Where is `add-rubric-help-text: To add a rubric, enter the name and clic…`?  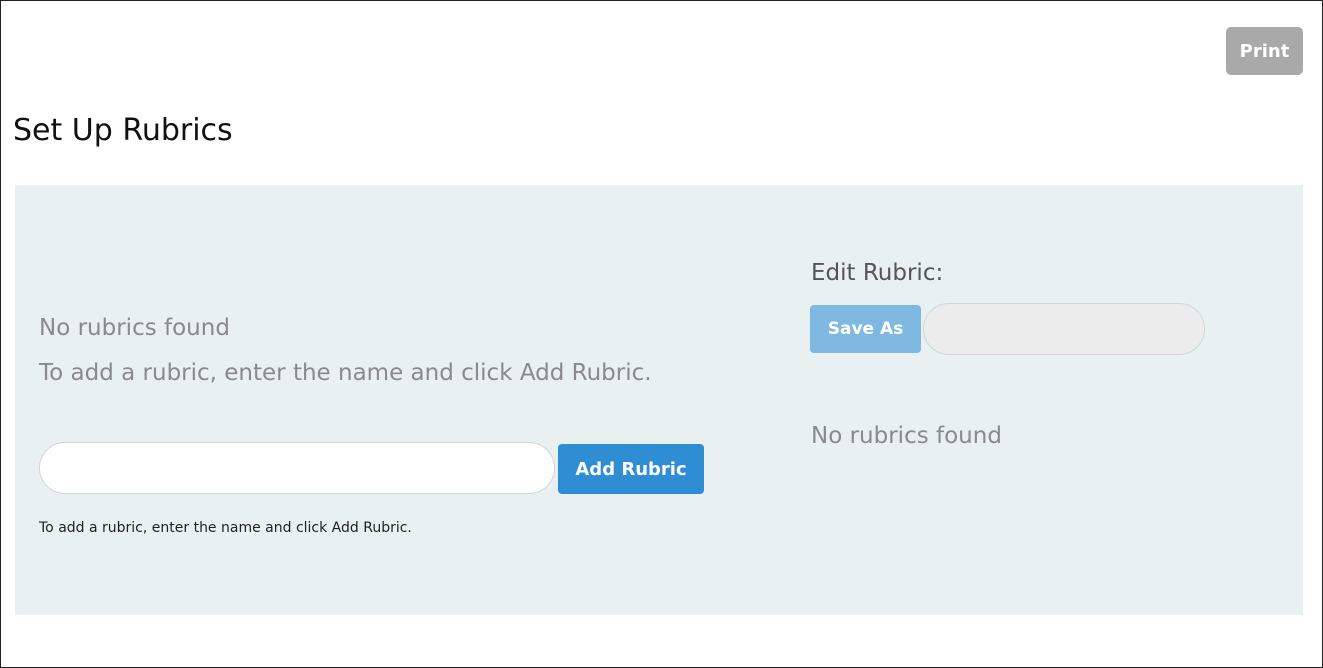
add-rubric-help-text: To add a rubric, enter the name and clic… is located at coordinates (225, 528).